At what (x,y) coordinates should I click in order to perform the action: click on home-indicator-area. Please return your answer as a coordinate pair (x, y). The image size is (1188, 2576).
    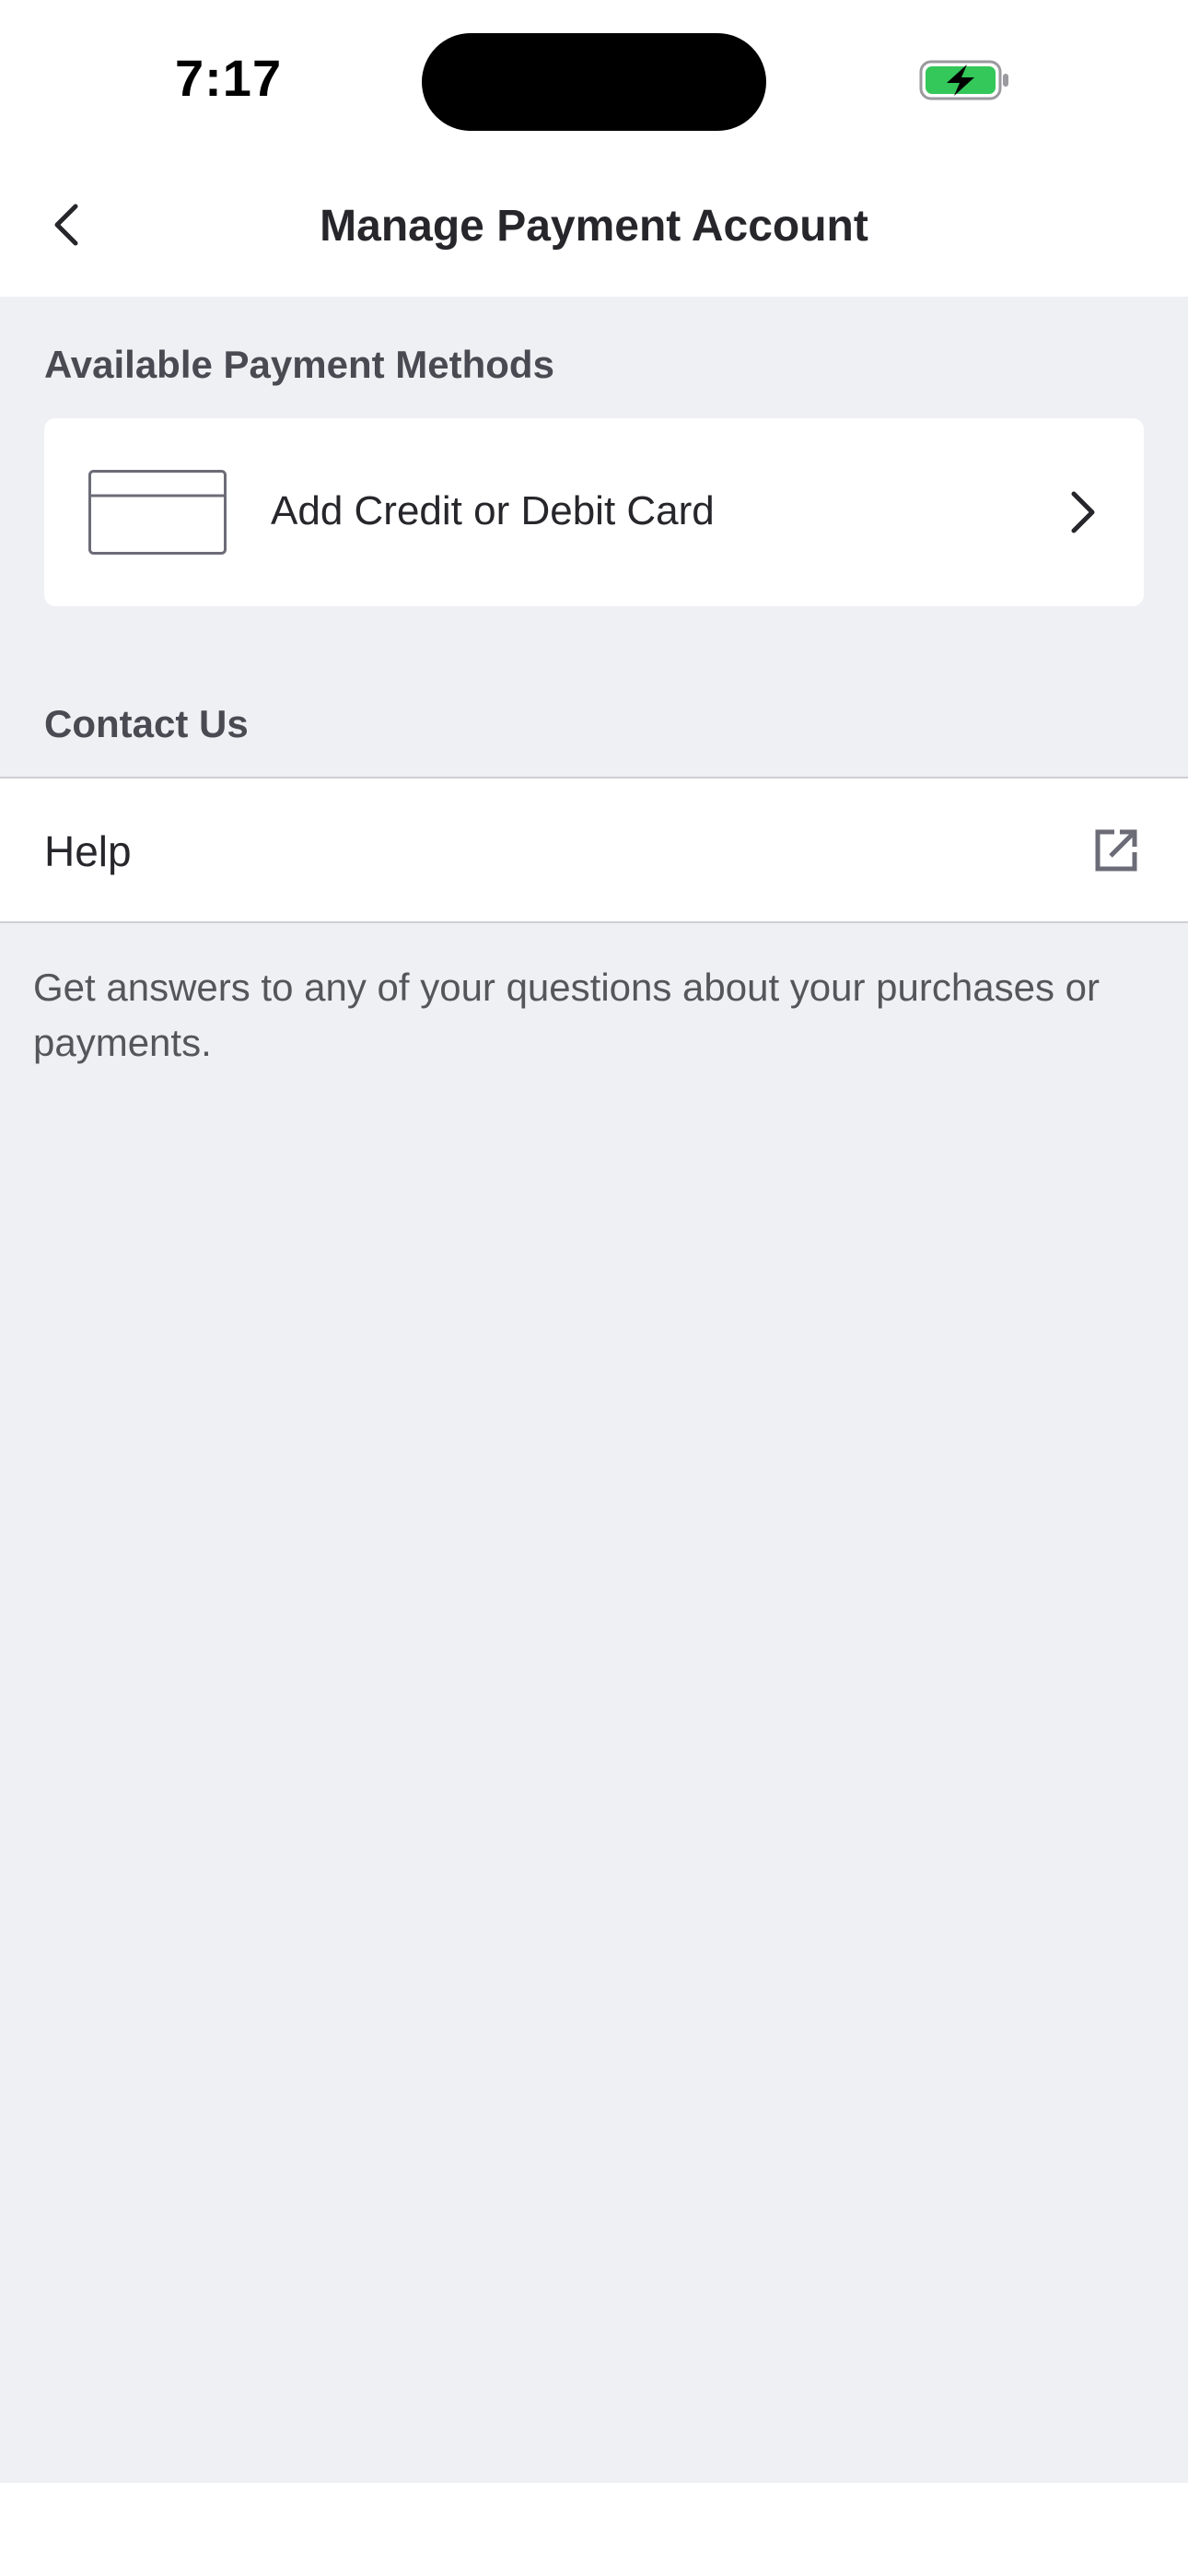
    Looking at the image, I should click on (594, 2529).